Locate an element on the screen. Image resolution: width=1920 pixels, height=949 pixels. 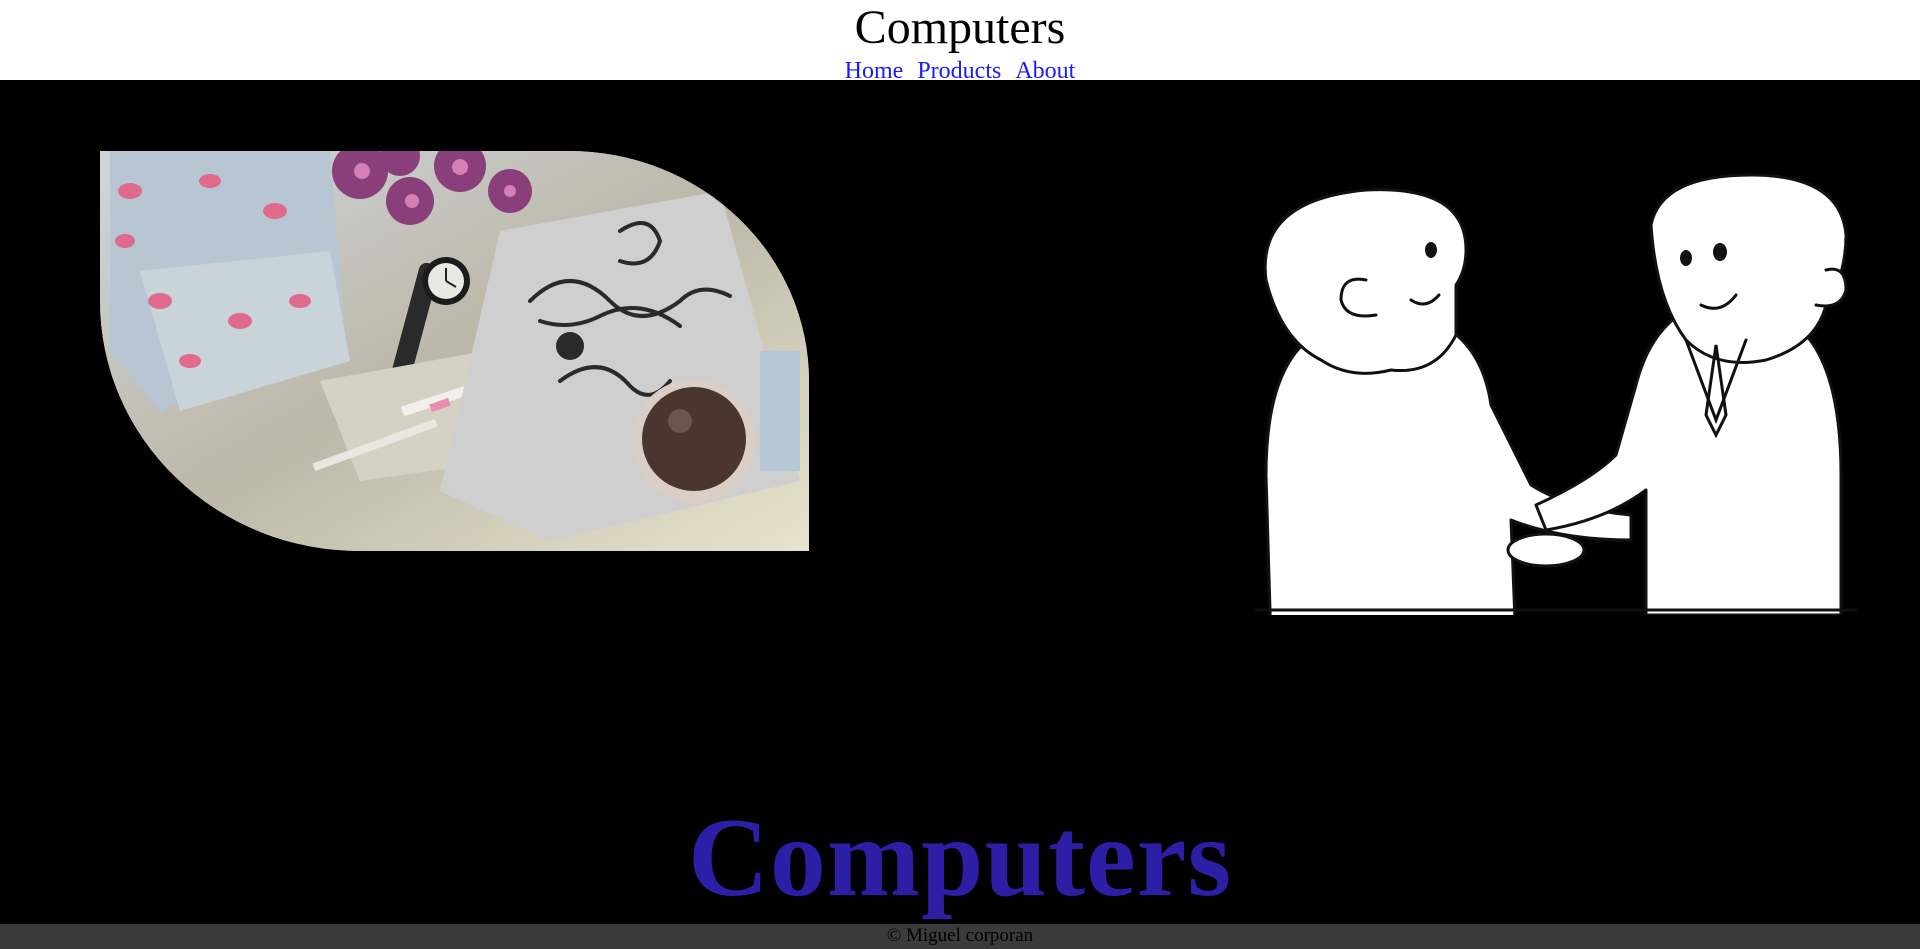
site-header: Computers Home Products About is located at coordinates (960, 42).